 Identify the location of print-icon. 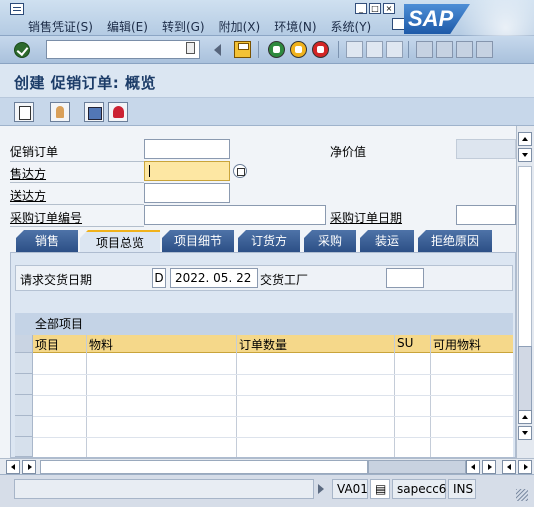
(354, 49).